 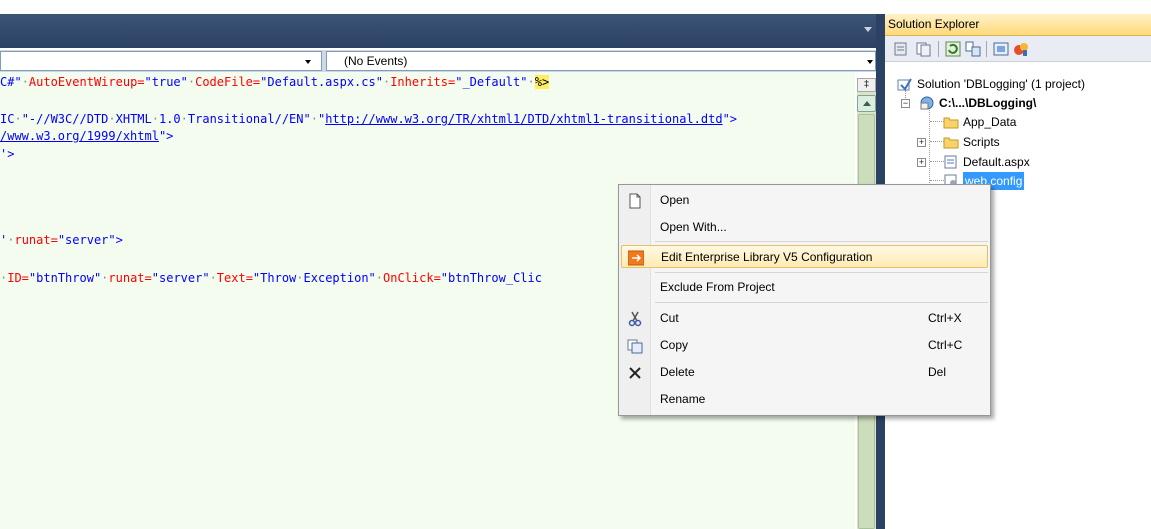 I want to click on code-line-4: '>, so click(x=7, y=154).